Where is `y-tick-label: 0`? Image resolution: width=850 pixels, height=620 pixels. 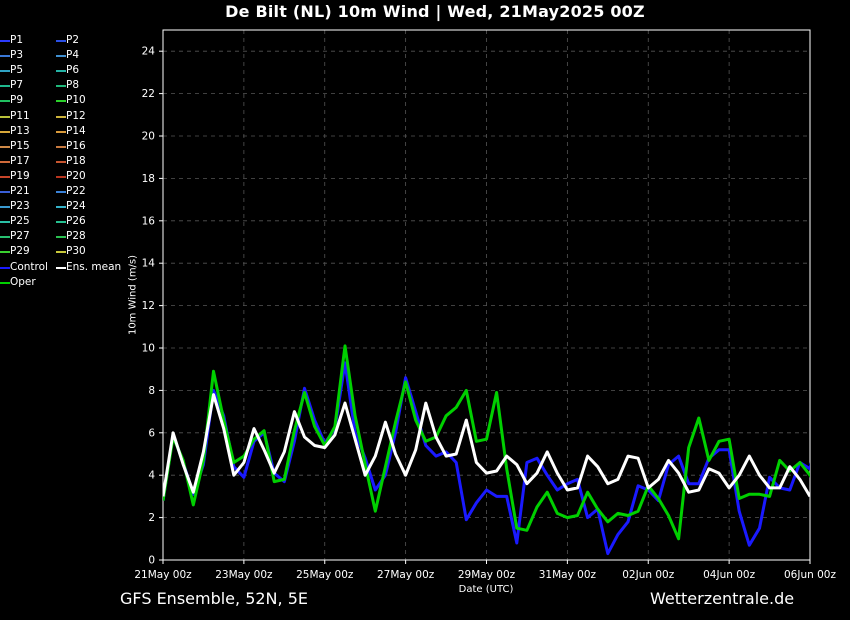 y-tick-label: 0 is located at coordinates (151, 561).